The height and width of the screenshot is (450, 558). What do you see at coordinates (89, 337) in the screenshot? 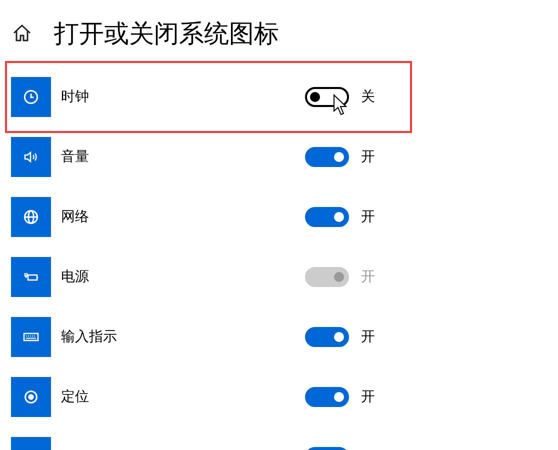
I see `setting-label: 输入指示` at bounding box center [89, 337].